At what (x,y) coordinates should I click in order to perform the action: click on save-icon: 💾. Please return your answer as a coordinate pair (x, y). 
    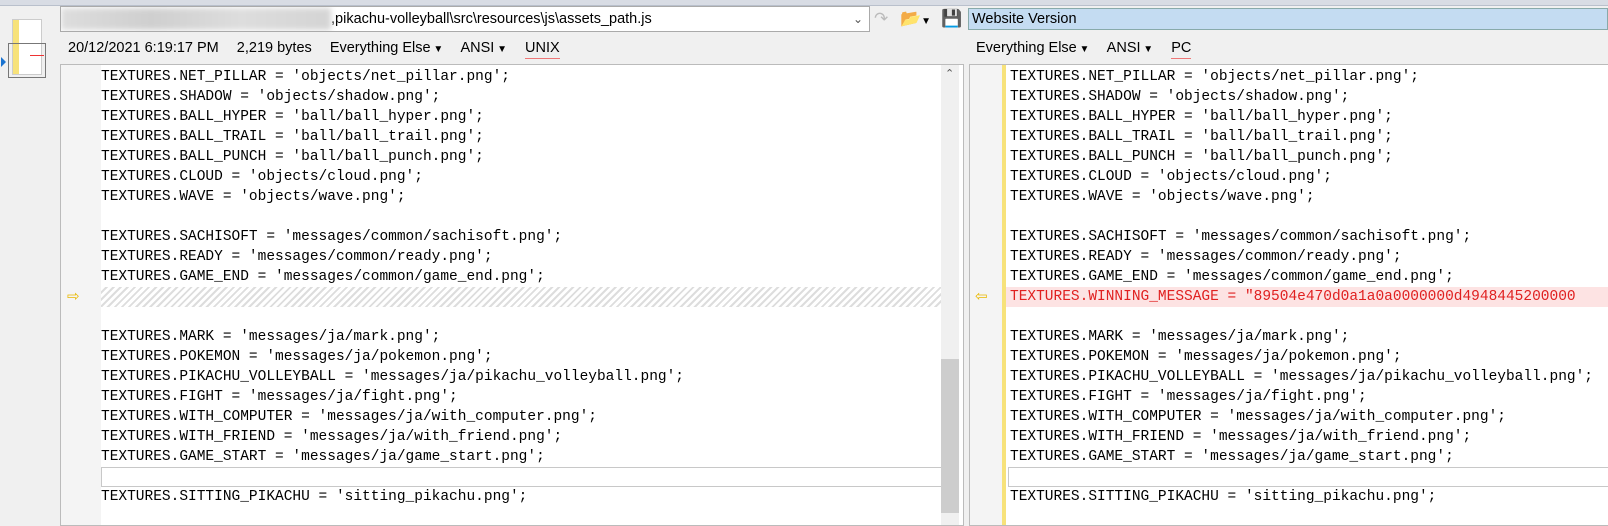
    Looking at the image, I should click on (951, 19).